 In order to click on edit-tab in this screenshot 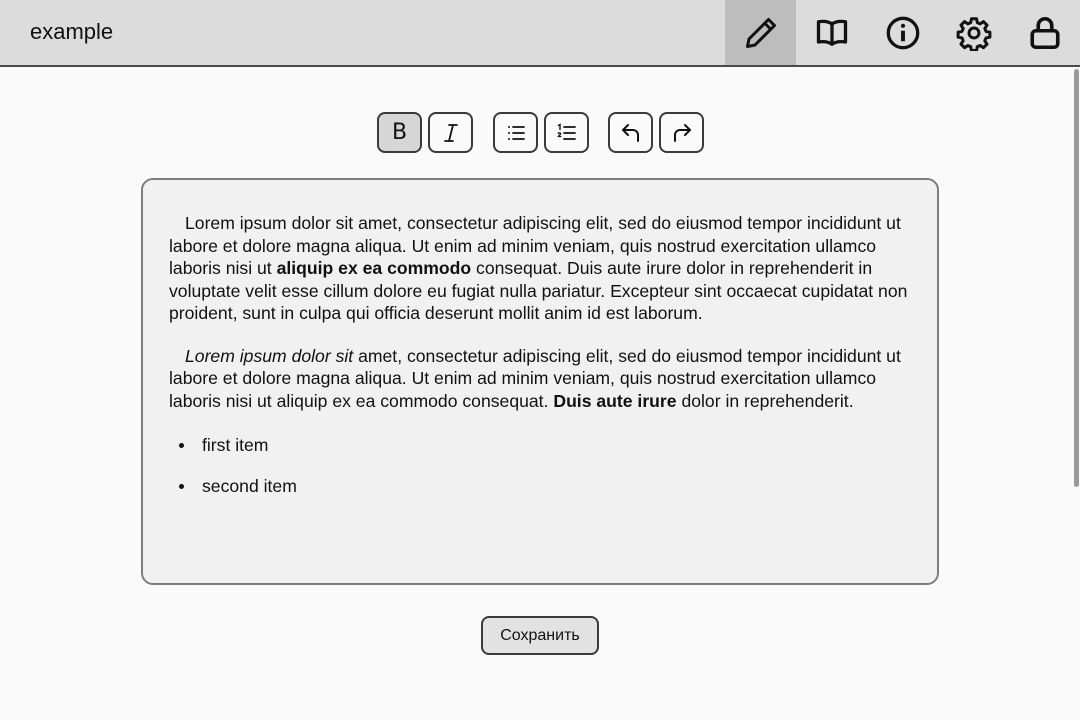, I will do `click(760, 32)`.